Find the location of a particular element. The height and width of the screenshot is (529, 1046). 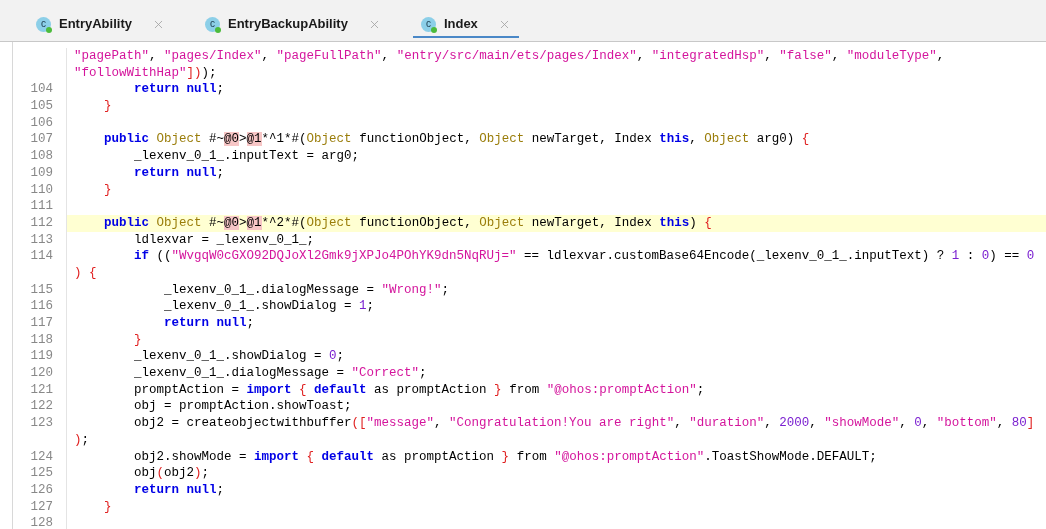

code-line: _lexenv_0_1_.dialogMessage = "Wrong!"; is located at coordinates (306, 289).